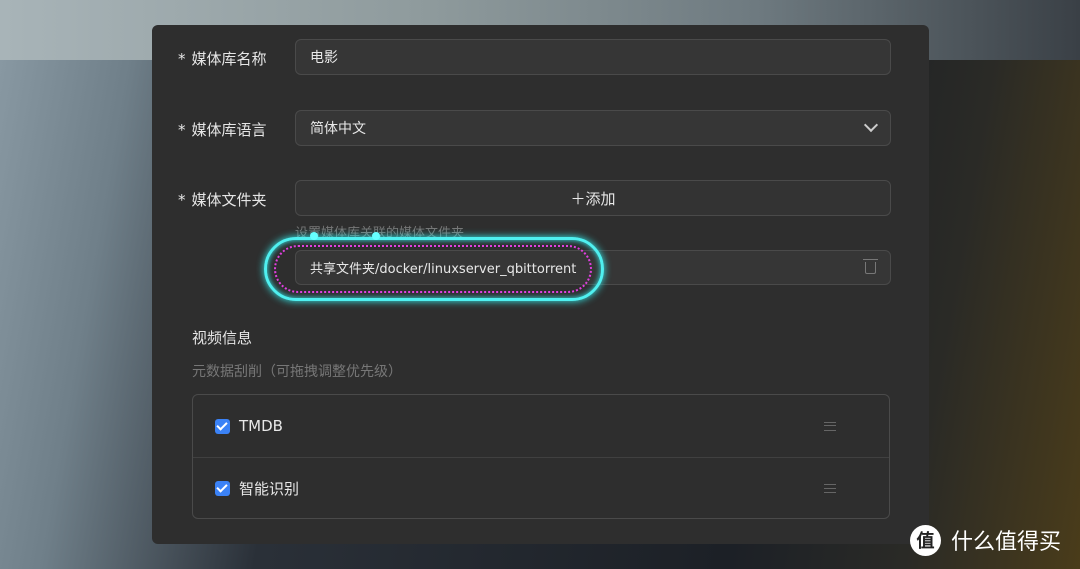 The width and height of the screenshot is (1080, 569). What do you see at coordinates (541, 488) in the screenshot?
I see `list-item: 智能识别` at bounding box center [541, 488].